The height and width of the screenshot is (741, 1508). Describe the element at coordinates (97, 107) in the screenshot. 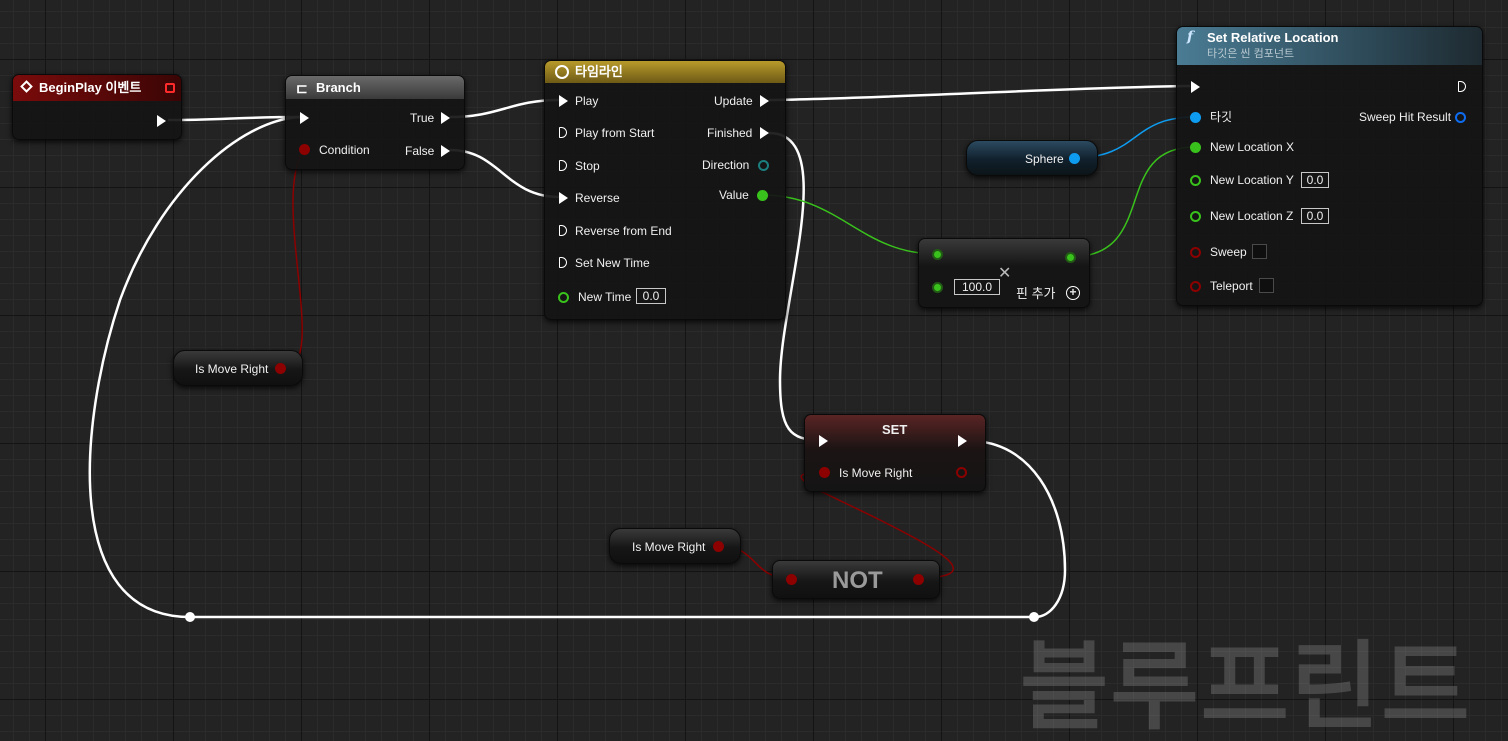

I see `beginplay-event-node: BeginPlay 이벤트` at that location.